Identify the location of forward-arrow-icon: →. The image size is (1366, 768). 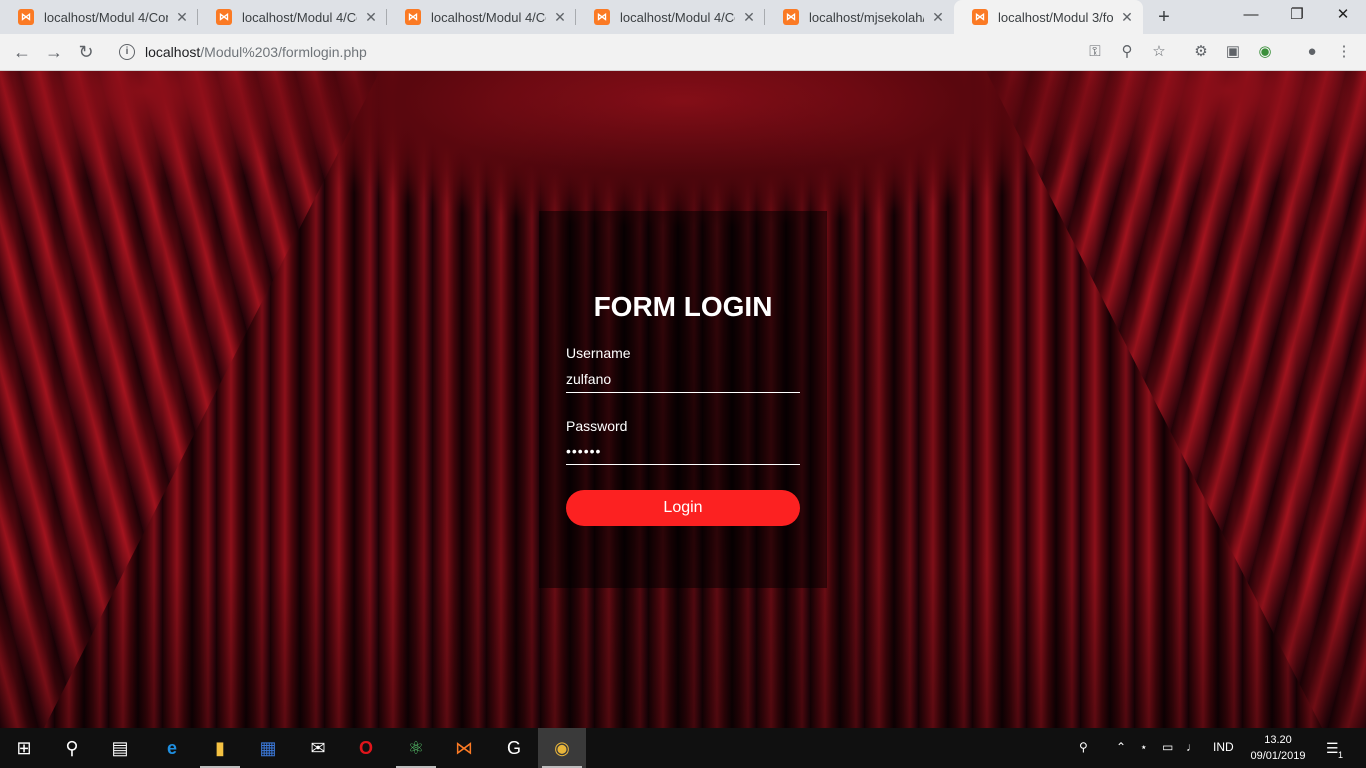
(54, 52).